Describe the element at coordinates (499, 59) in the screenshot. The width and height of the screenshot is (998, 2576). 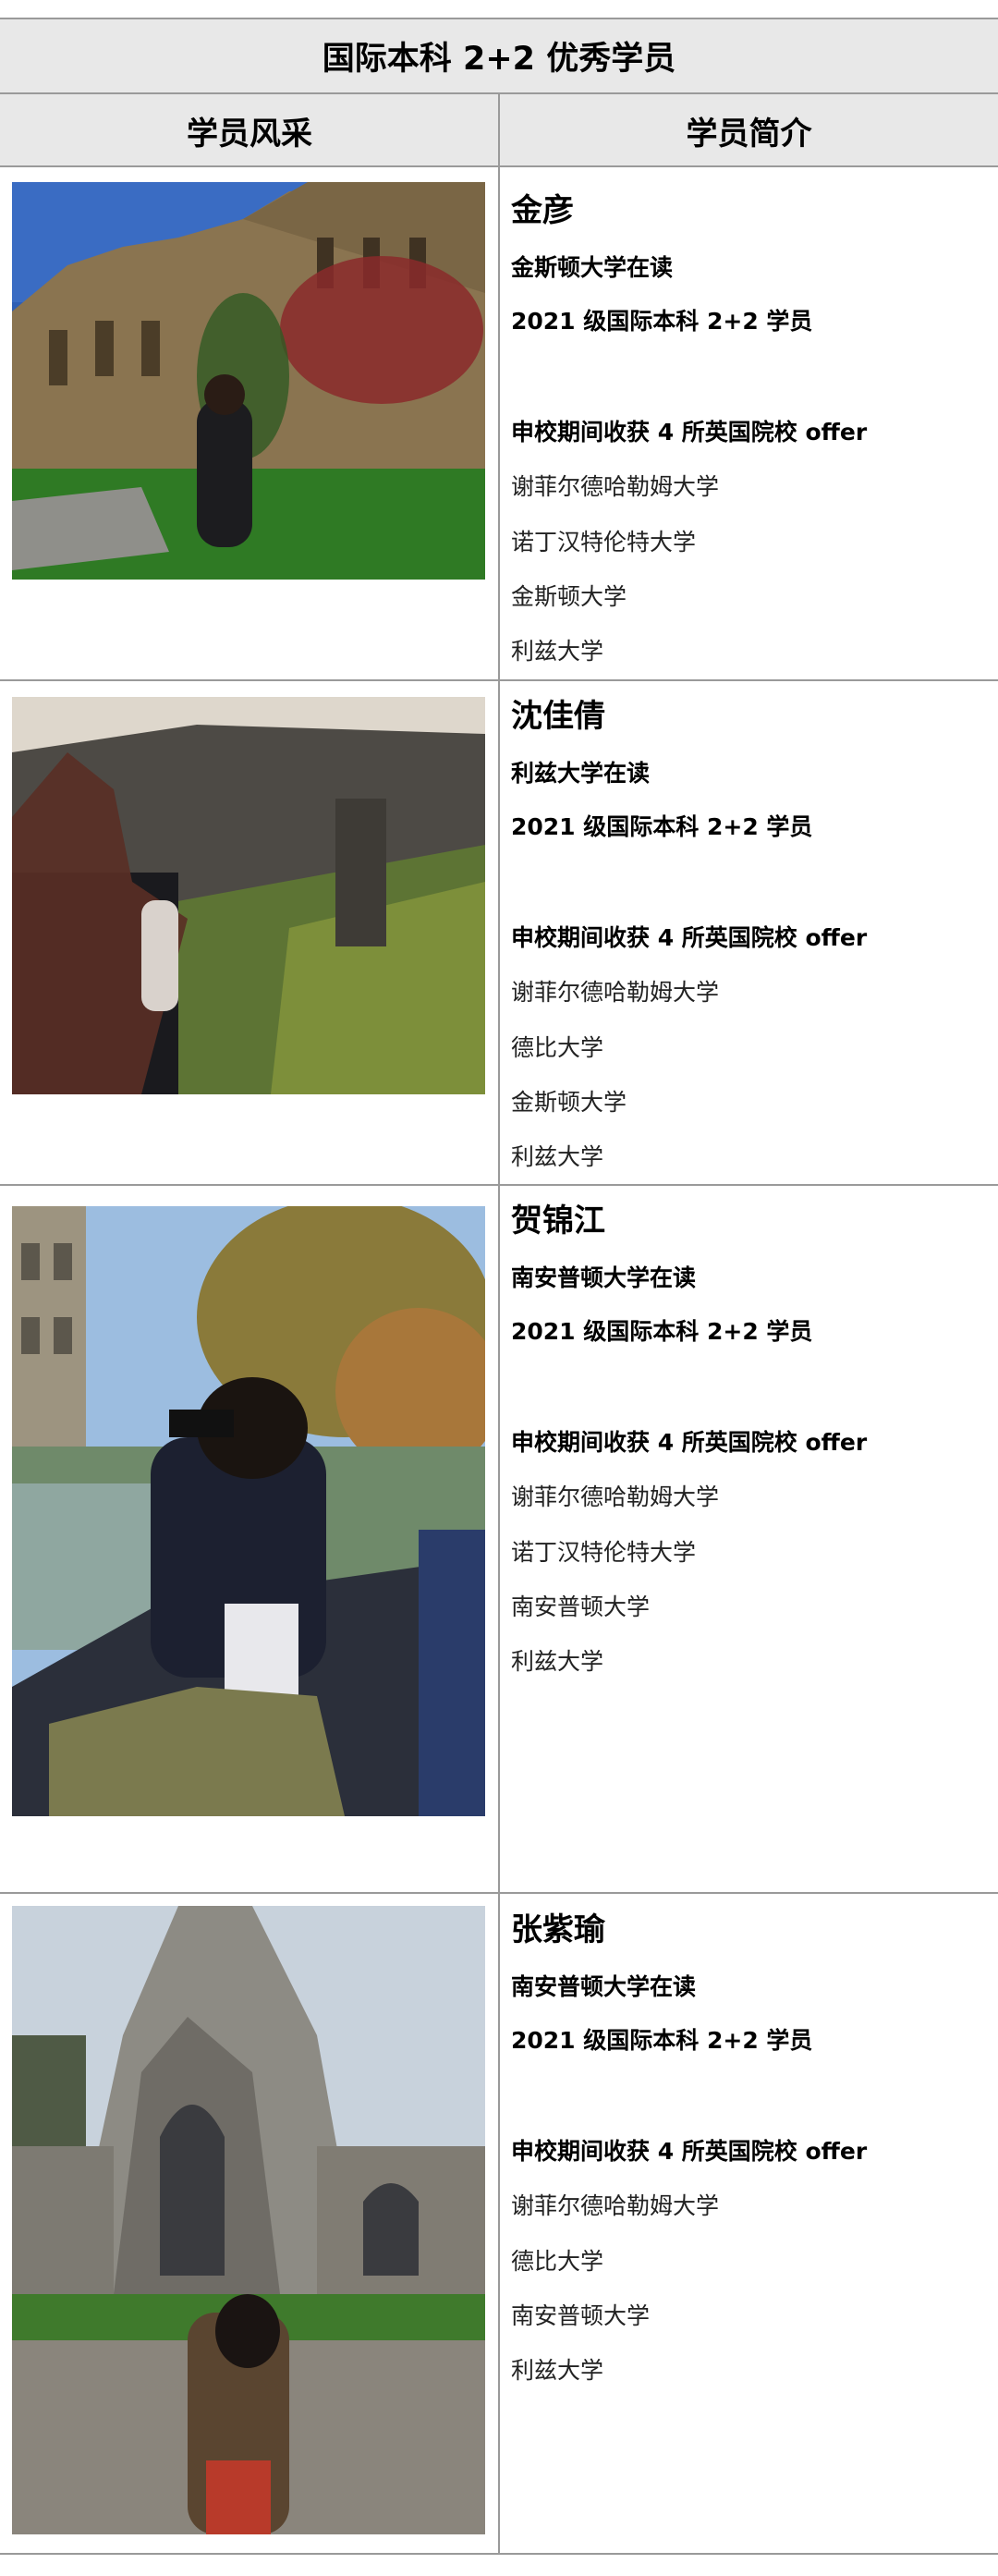
I see `table-title: 国际本科 2+2 优秀学员` at that location.